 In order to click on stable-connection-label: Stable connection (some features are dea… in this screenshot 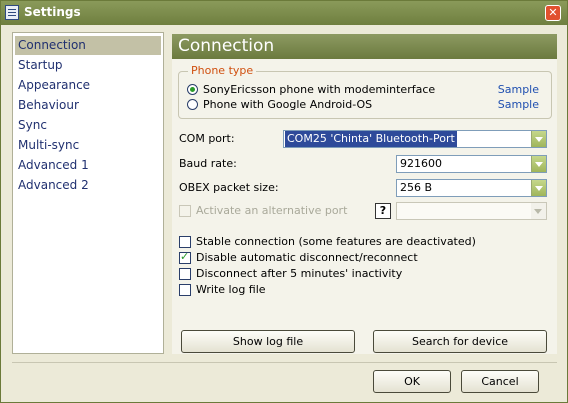, I will do `click(336, 241)`.